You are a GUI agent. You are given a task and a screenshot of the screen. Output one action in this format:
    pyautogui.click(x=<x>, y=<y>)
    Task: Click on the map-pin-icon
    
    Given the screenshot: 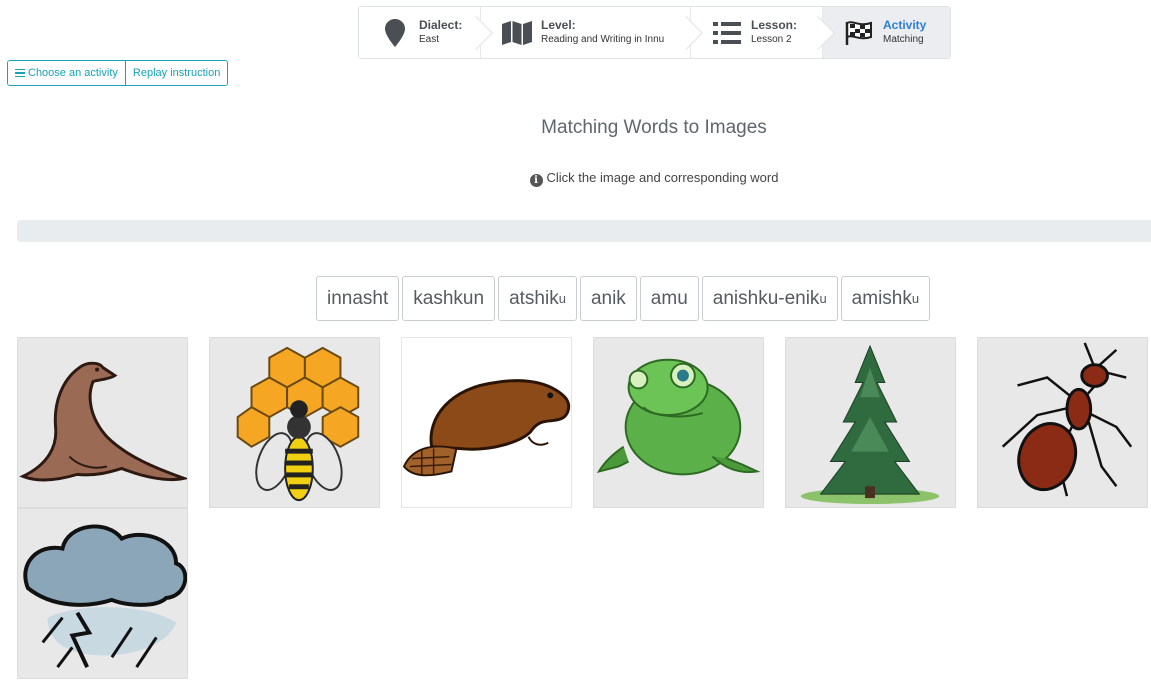 What is the action you would take?
    pyautogui.click(x=395, y=32)
    